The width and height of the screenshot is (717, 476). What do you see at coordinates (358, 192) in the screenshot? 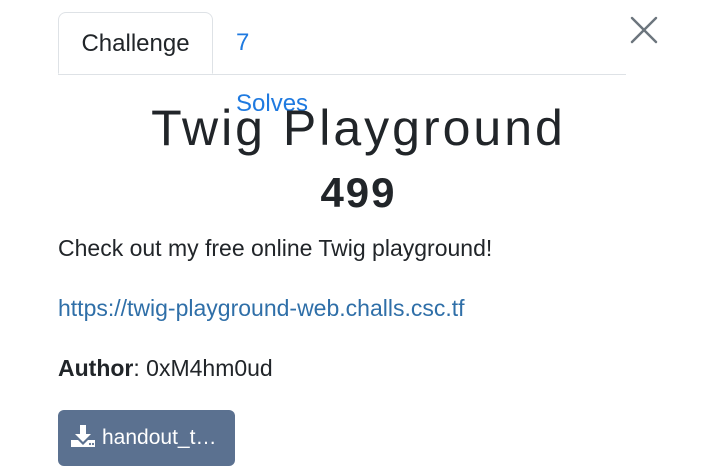
I see `challenge-points: 499` at bounding box center [358, 192].